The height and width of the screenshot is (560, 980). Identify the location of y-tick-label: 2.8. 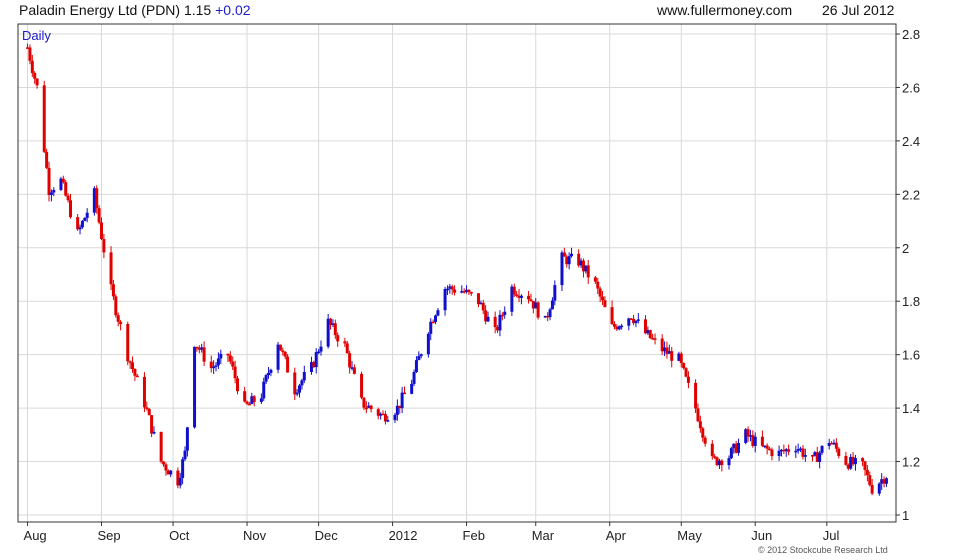
(911, 34).